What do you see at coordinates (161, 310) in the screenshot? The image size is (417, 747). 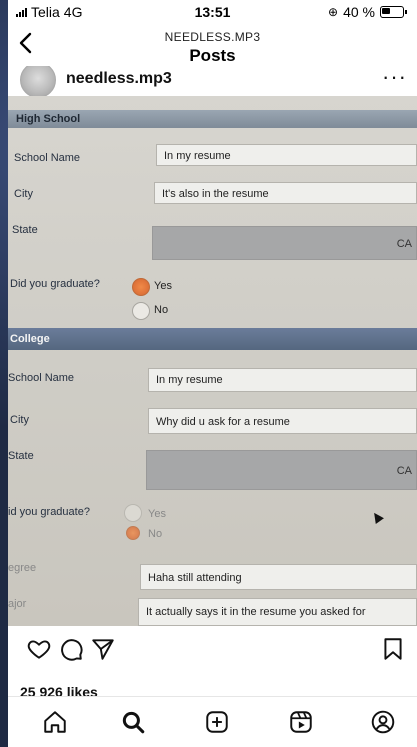 I see `hs-no-label: No` at bounding box center [161, 310].